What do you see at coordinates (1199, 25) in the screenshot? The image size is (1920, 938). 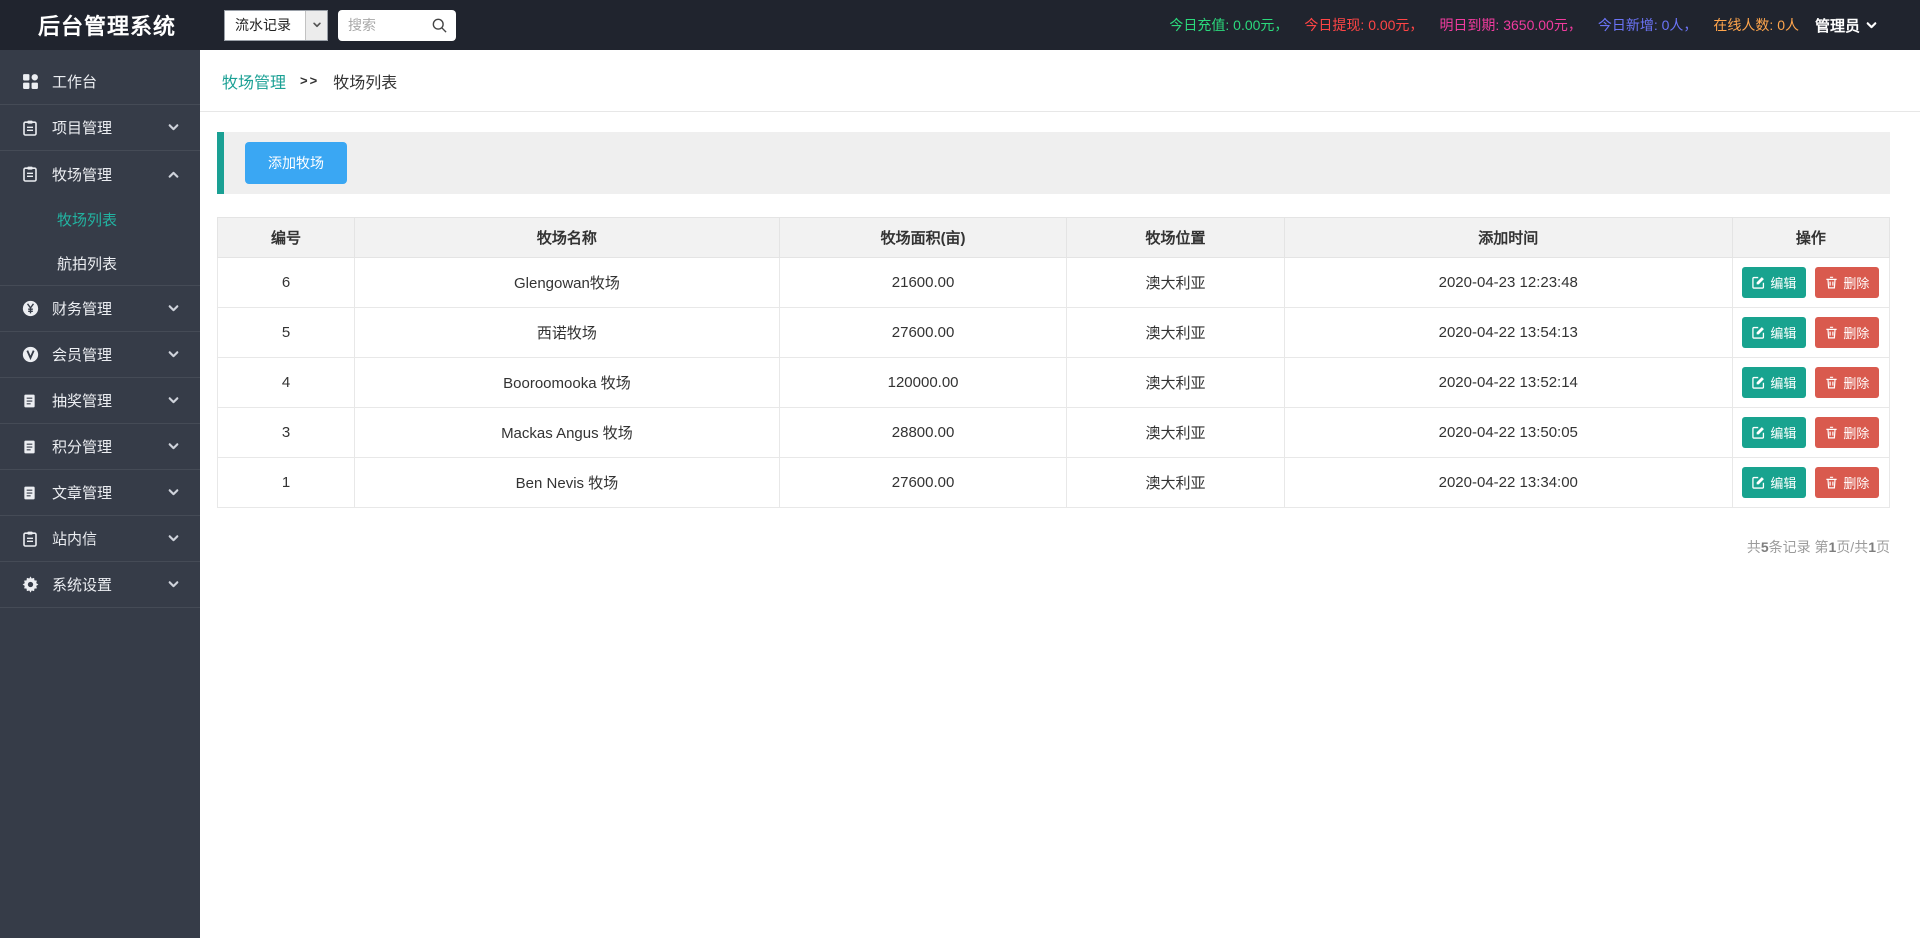 I see `stat-label: 今日充值:` at bounding box center [1199, 25].